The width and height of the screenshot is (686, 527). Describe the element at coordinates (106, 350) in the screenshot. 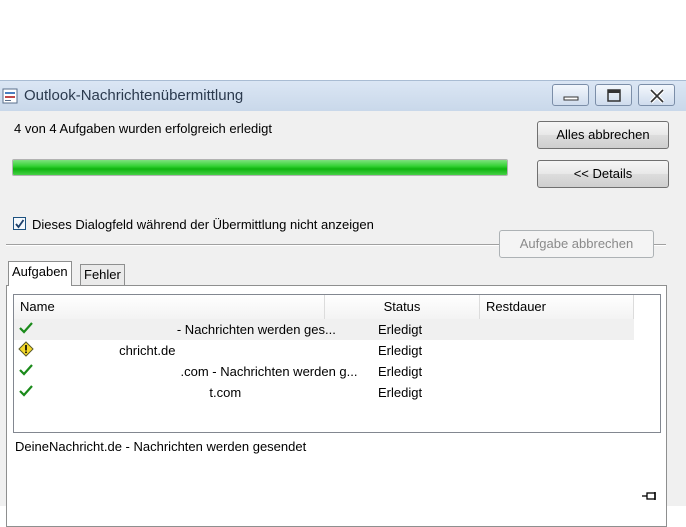

I see `task-name: chricht.de` at that location.